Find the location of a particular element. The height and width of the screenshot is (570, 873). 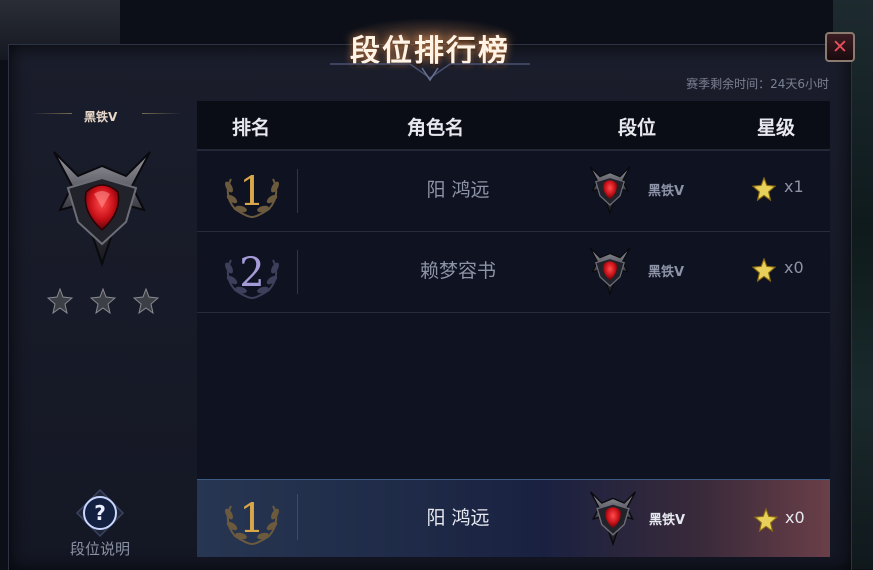

rank-name-decoration-left is located at coordinates (52, 113).